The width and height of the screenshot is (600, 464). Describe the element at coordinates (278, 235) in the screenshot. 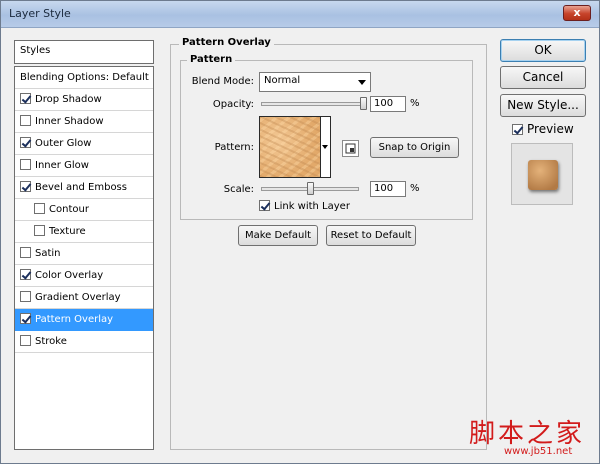

I see `make-default-button: Make Default` at that location.